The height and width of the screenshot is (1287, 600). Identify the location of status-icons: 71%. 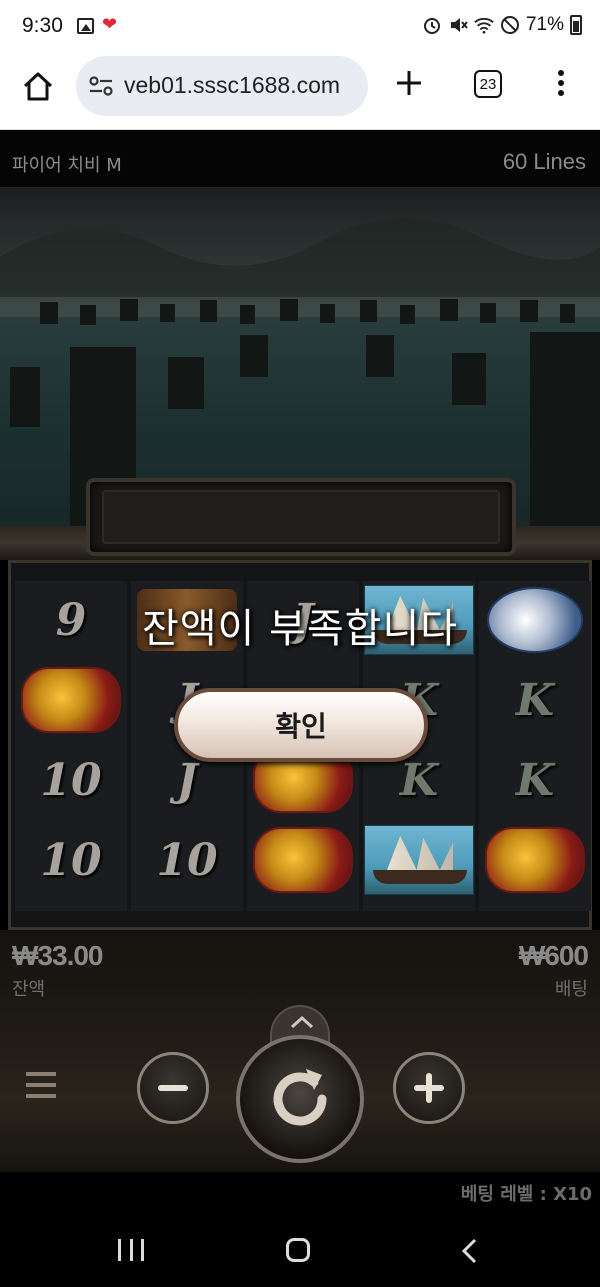
(502, 25).